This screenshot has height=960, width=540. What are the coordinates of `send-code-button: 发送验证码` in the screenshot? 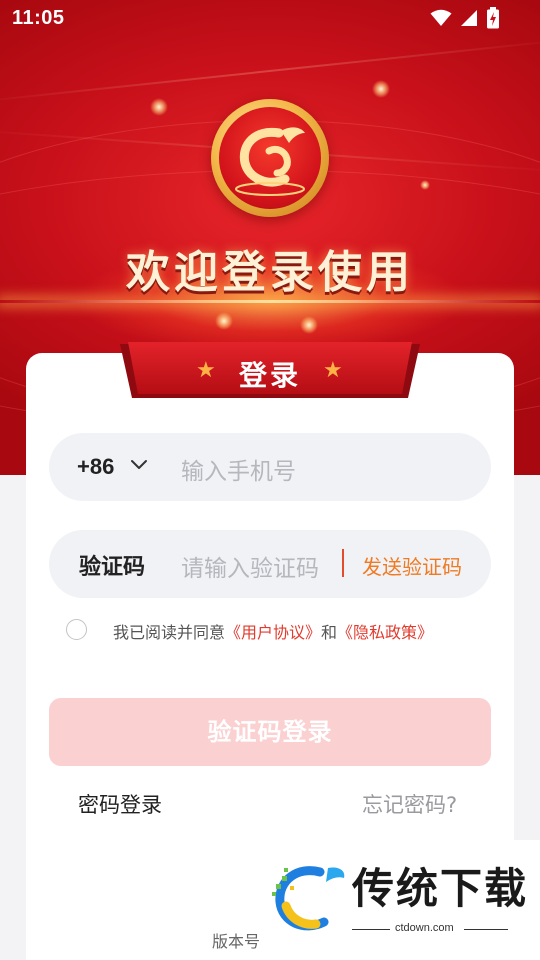 It's located at (412, 565).